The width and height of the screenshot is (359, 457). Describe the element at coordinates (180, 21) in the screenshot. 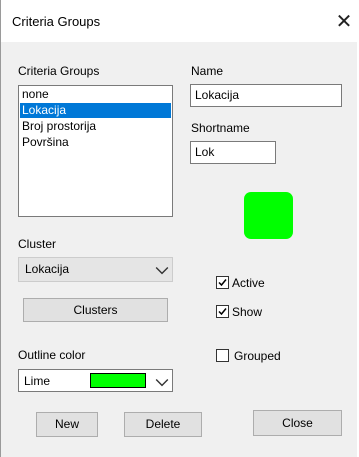

I see `title-bar: Criteria Groups ✕` at that location.